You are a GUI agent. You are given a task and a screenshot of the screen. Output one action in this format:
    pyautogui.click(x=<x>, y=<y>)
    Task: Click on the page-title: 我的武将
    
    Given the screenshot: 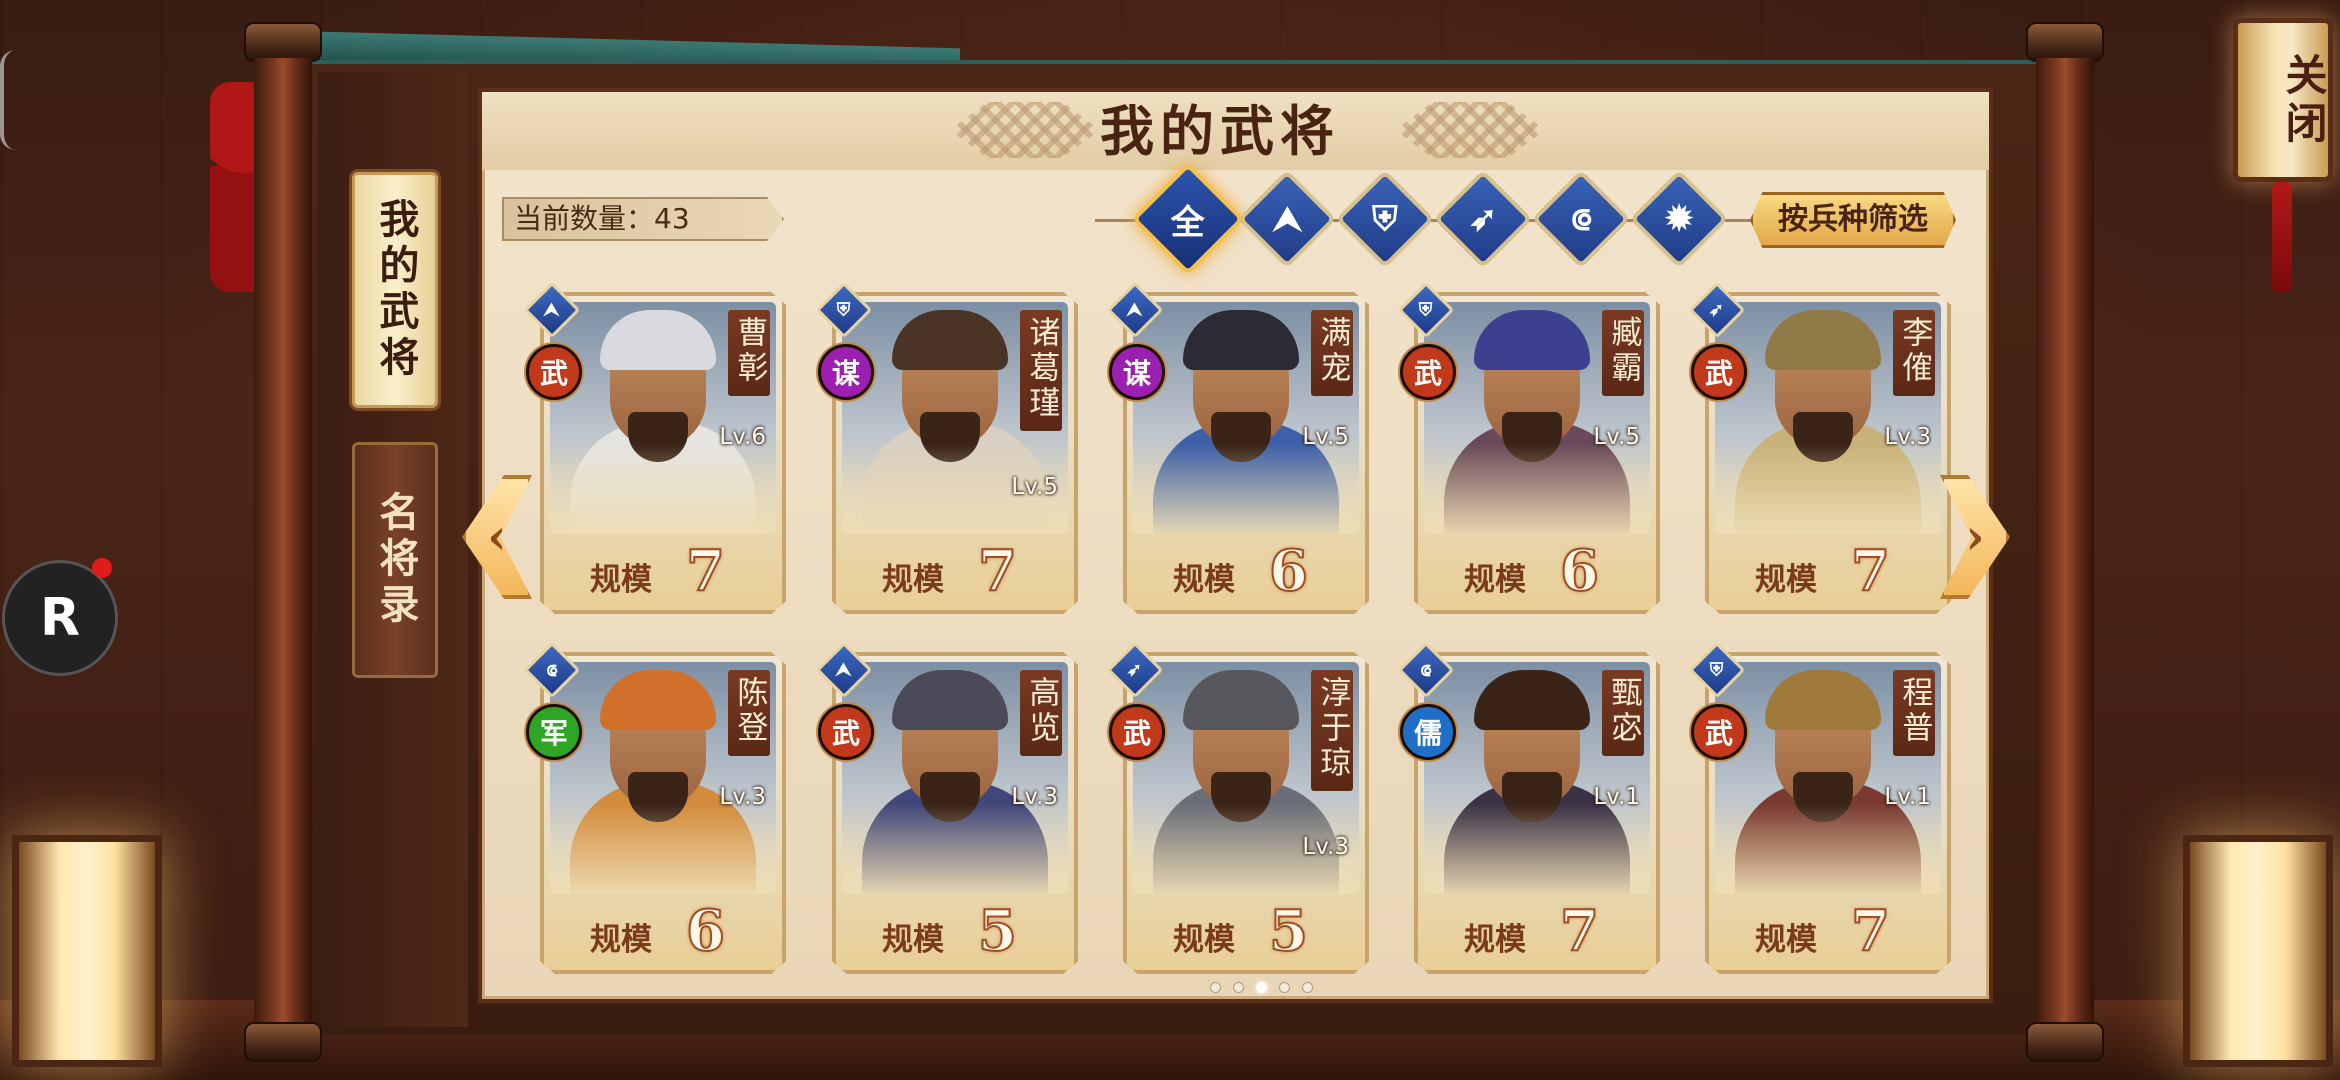 What is the action you would take?
    pyautogui.click(x=1220, y=131)
    